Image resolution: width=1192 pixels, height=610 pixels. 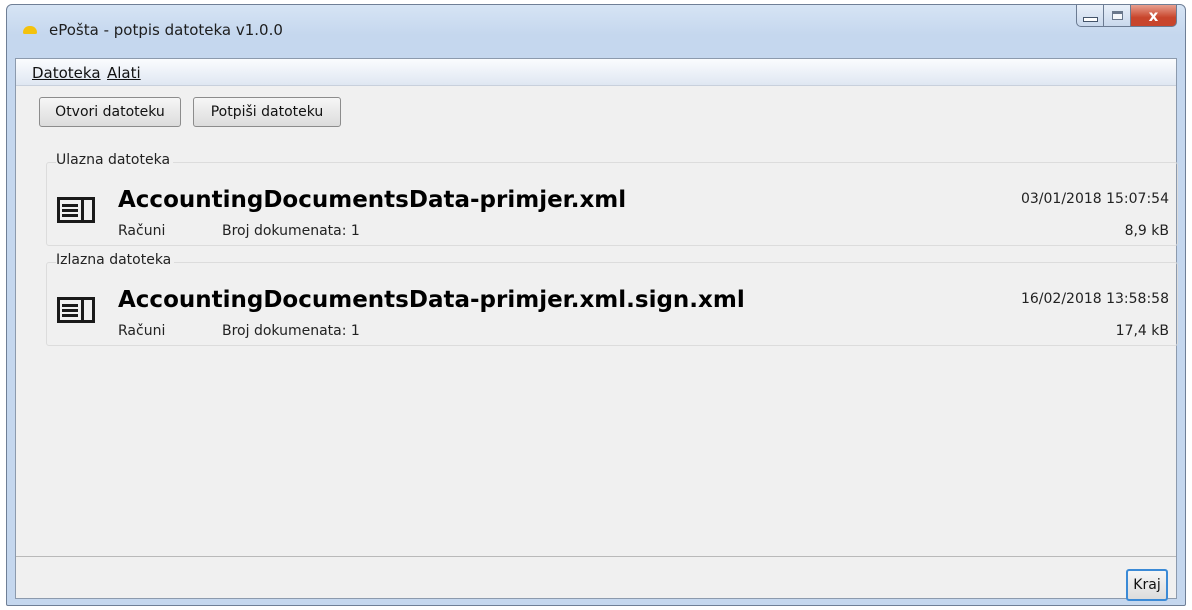 I want to click on input-file-group-label: Ulazna datoteka, so click(x=115, y=160).